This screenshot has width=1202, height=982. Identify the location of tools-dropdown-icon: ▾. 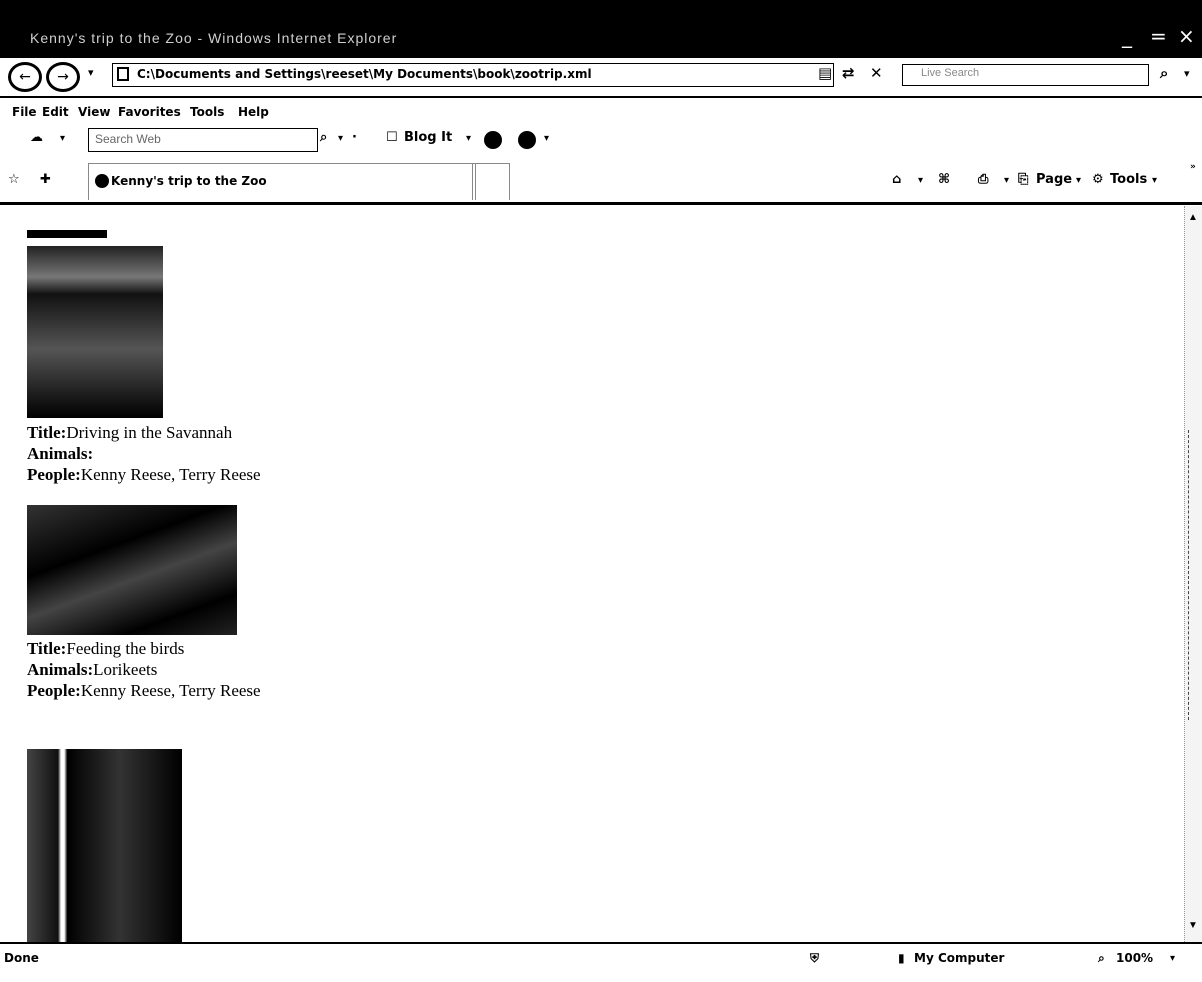
(1154, 180).